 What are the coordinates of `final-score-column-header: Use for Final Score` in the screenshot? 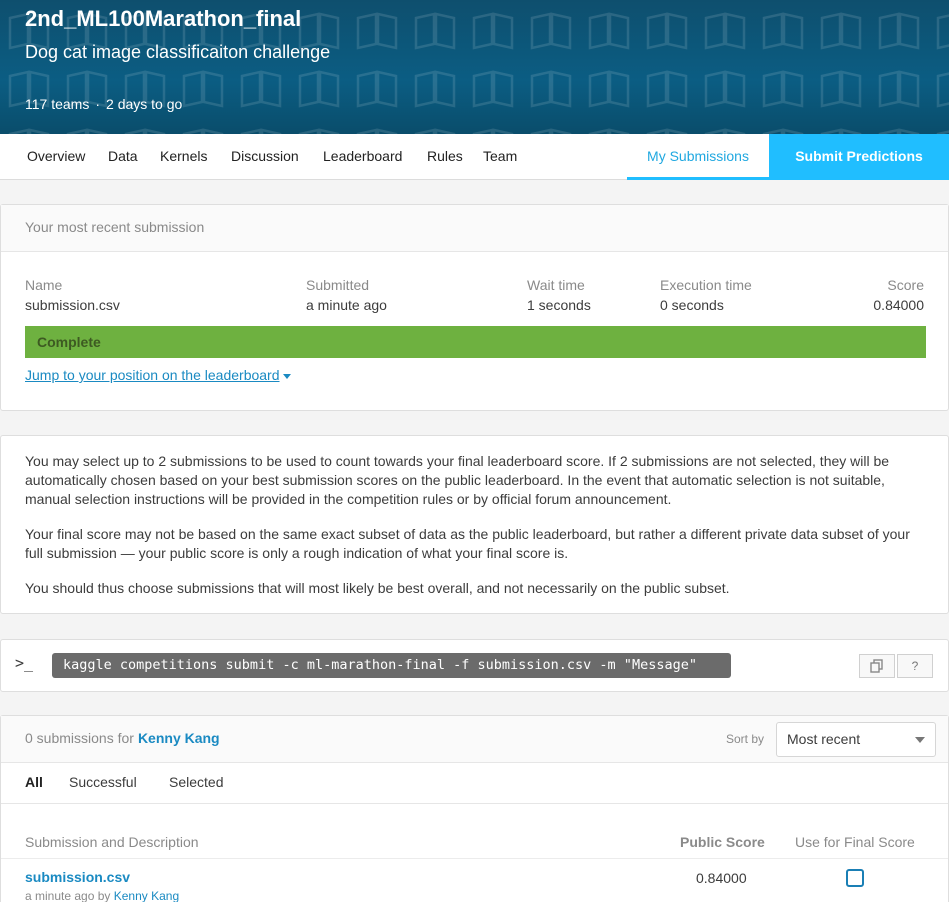 It's located at (855, 842).